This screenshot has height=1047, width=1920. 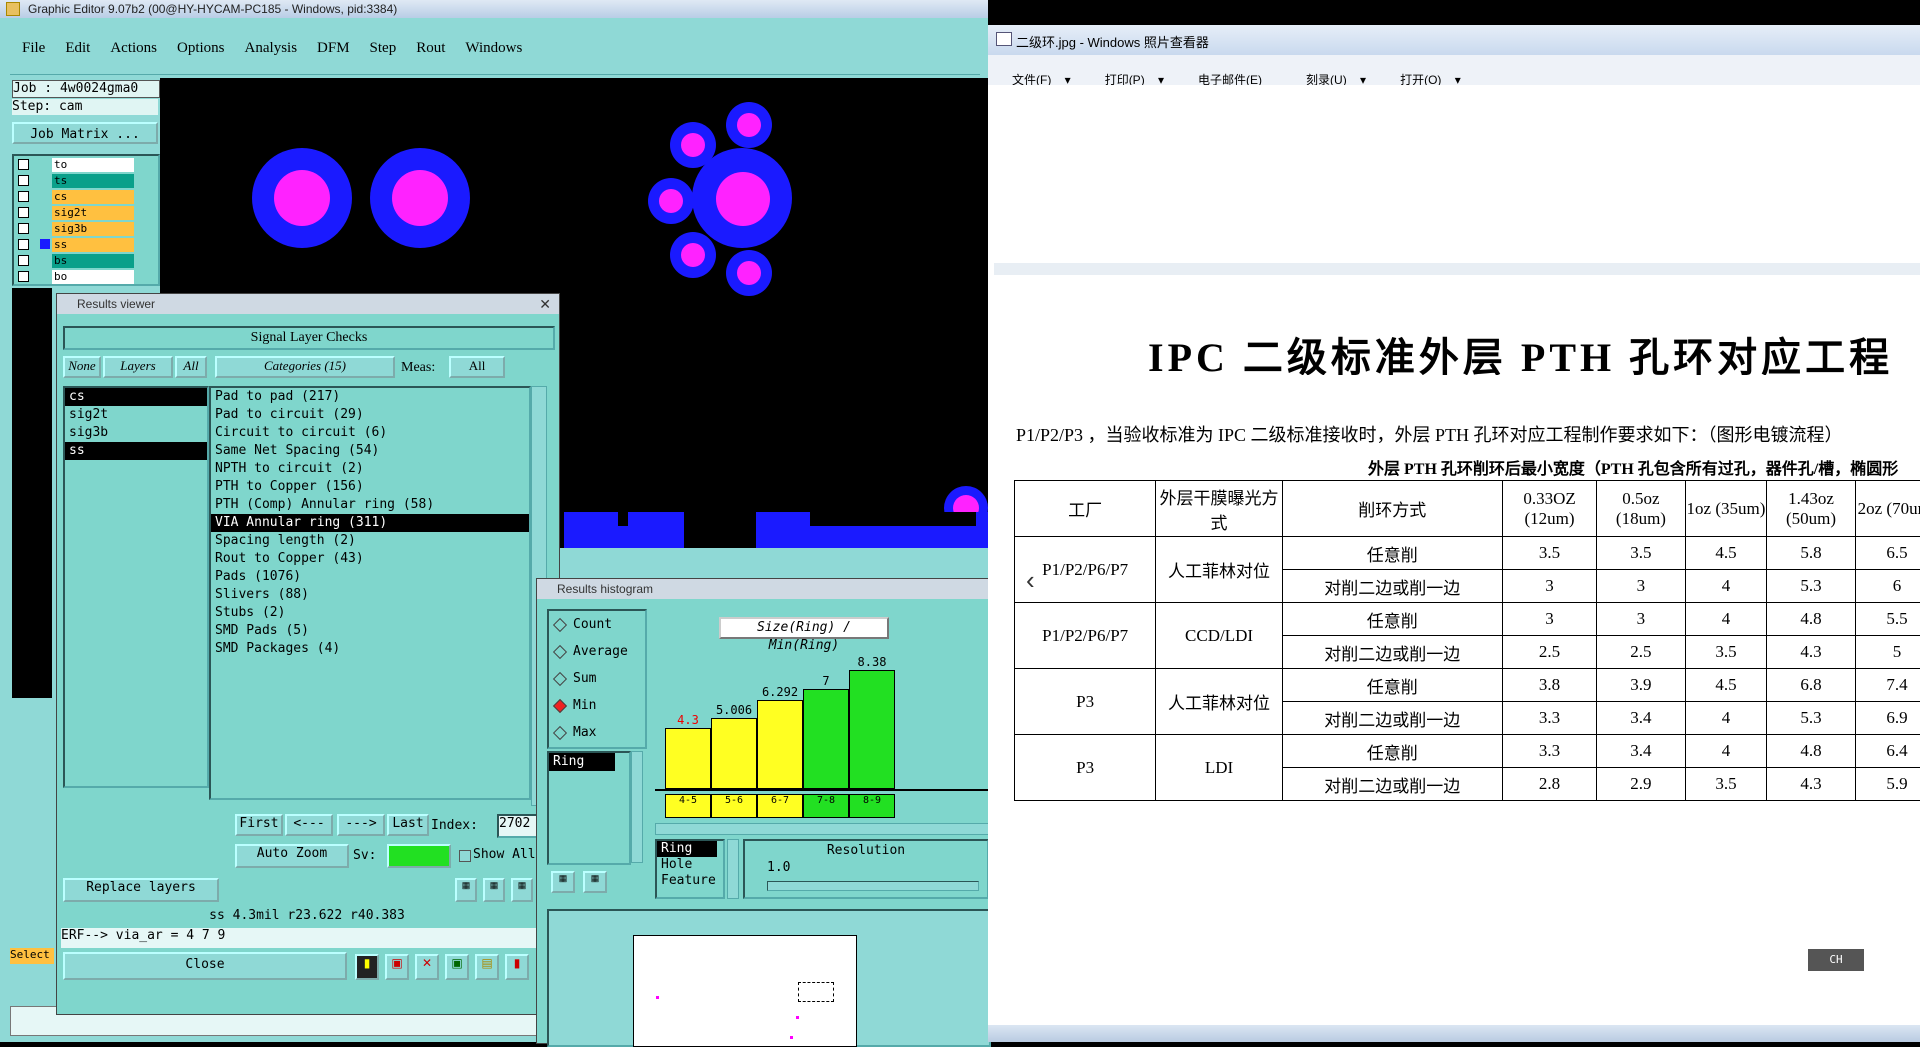 What do you see at coordinates (370, 505) in the screenshot?
I see `category-item: PTH (Comp) Annular ring (58)` at bounding box center [370, 505].